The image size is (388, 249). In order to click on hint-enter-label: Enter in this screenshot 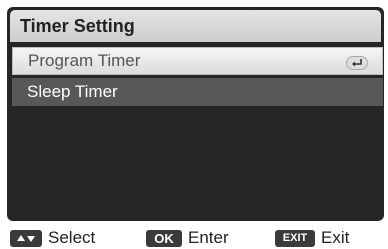, I will do `click(208, 237)`.